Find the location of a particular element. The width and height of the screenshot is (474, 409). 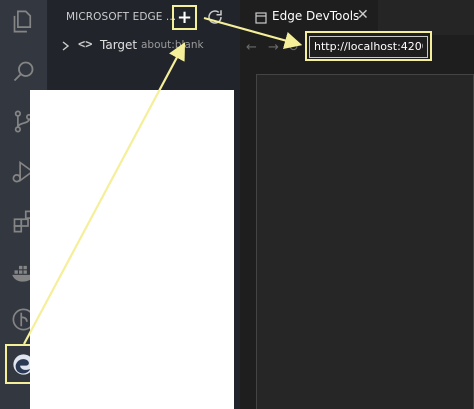

target-description: about:blank is located at coordinates (172, 45).